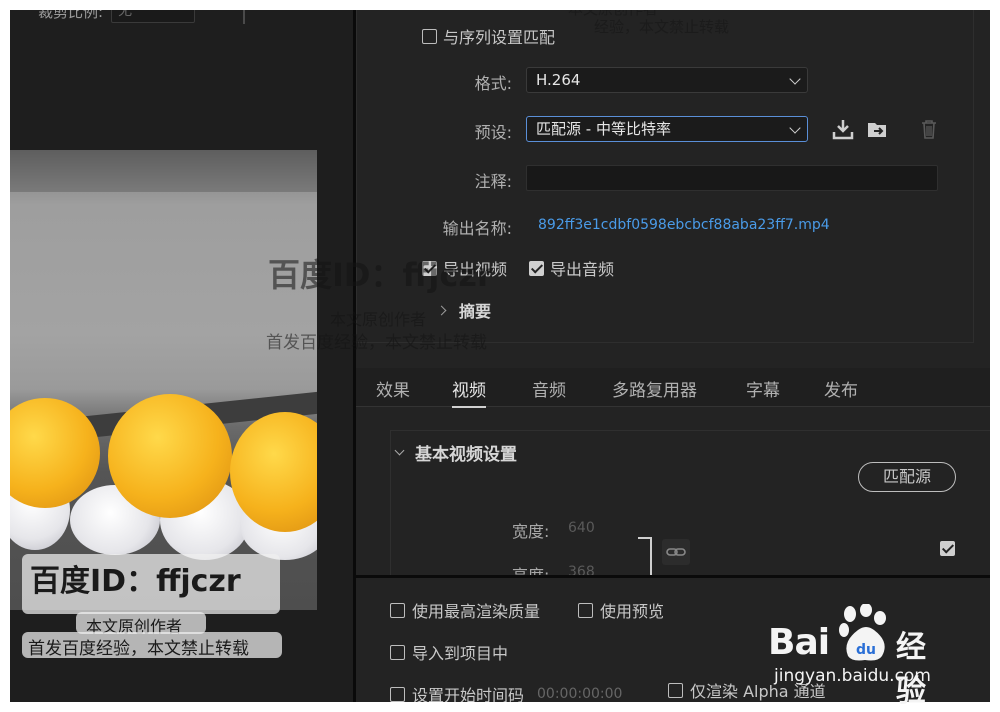  I want to click on watermark-author-line-center: 本文原创作者, so click(378, 319).